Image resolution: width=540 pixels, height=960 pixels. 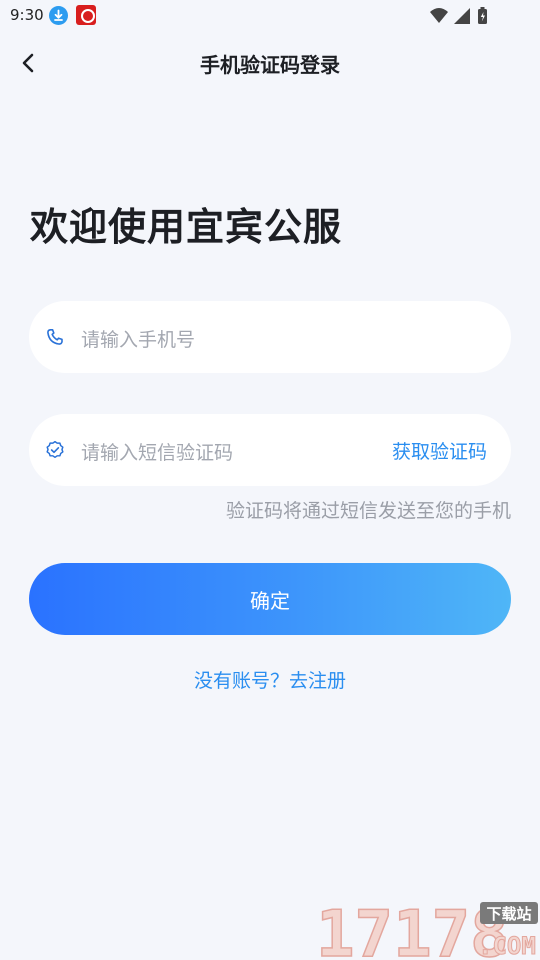 I want to click on download-icon, so click(x=58, y=15).